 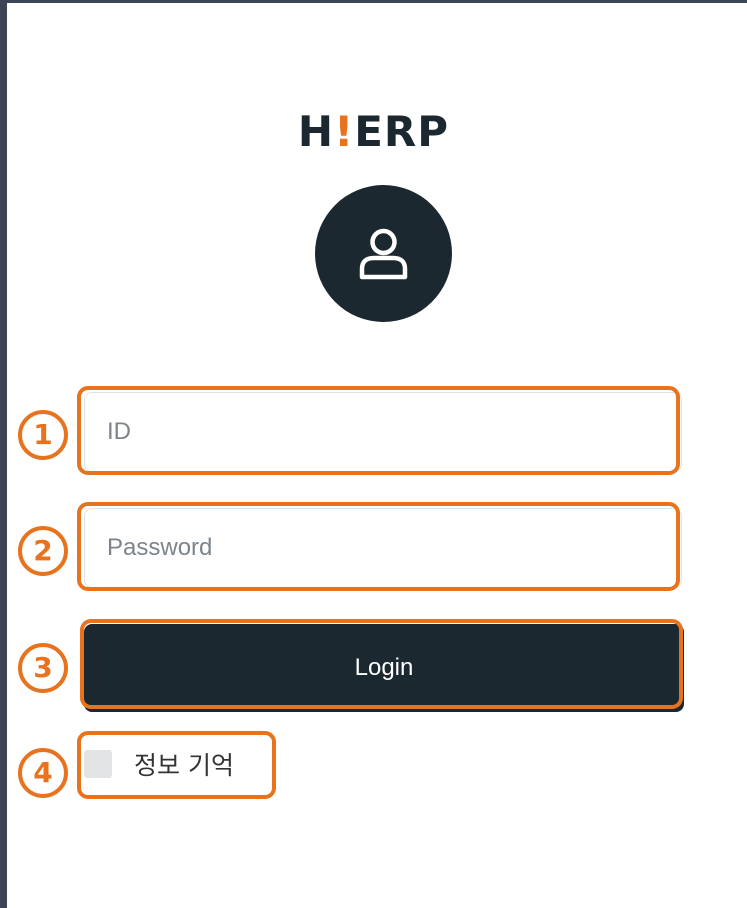 I want to click on highlight-login-button, so click(x=381, y=664).